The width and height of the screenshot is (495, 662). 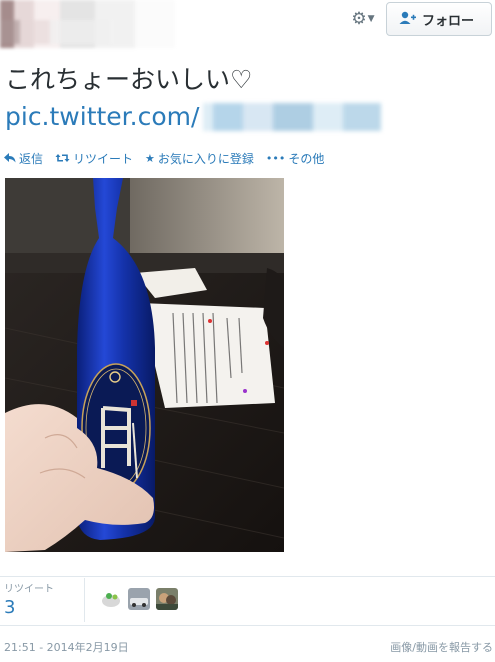 What do you see at coordinates (102, 117) in the screenshot?
I see `tweet-media-link: pic.twitter.com/` at bounding box center [102, 117].